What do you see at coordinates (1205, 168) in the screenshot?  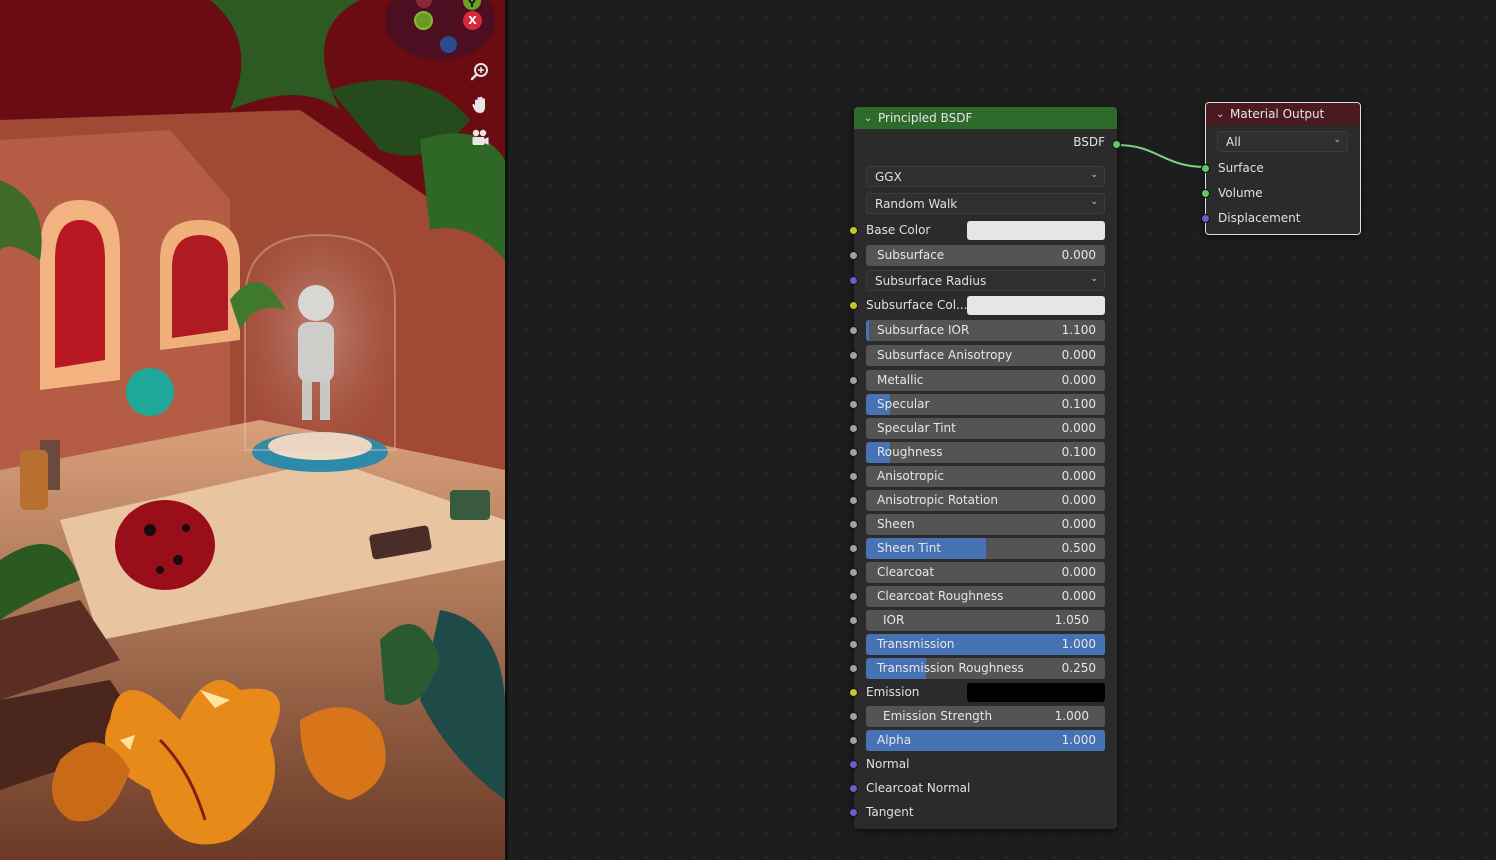 I see `surface-socket` at bounding box center [1205, 168].